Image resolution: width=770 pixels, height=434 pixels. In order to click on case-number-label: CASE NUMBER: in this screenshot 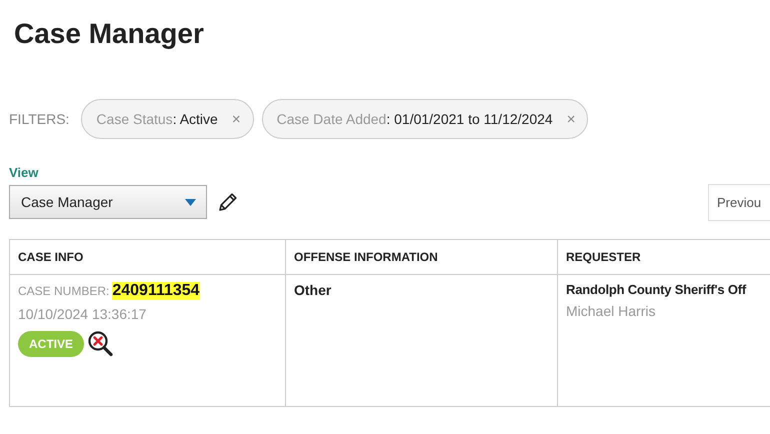, I will do `click(64, 291)`.